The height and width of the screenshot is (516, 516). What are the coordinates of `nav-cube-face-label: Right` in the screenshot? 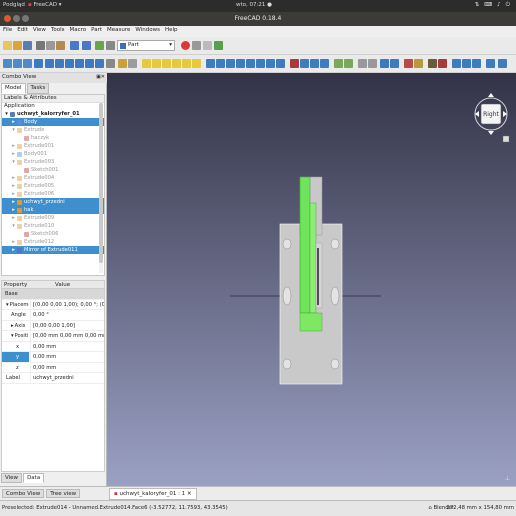 It's located at (491, 114).